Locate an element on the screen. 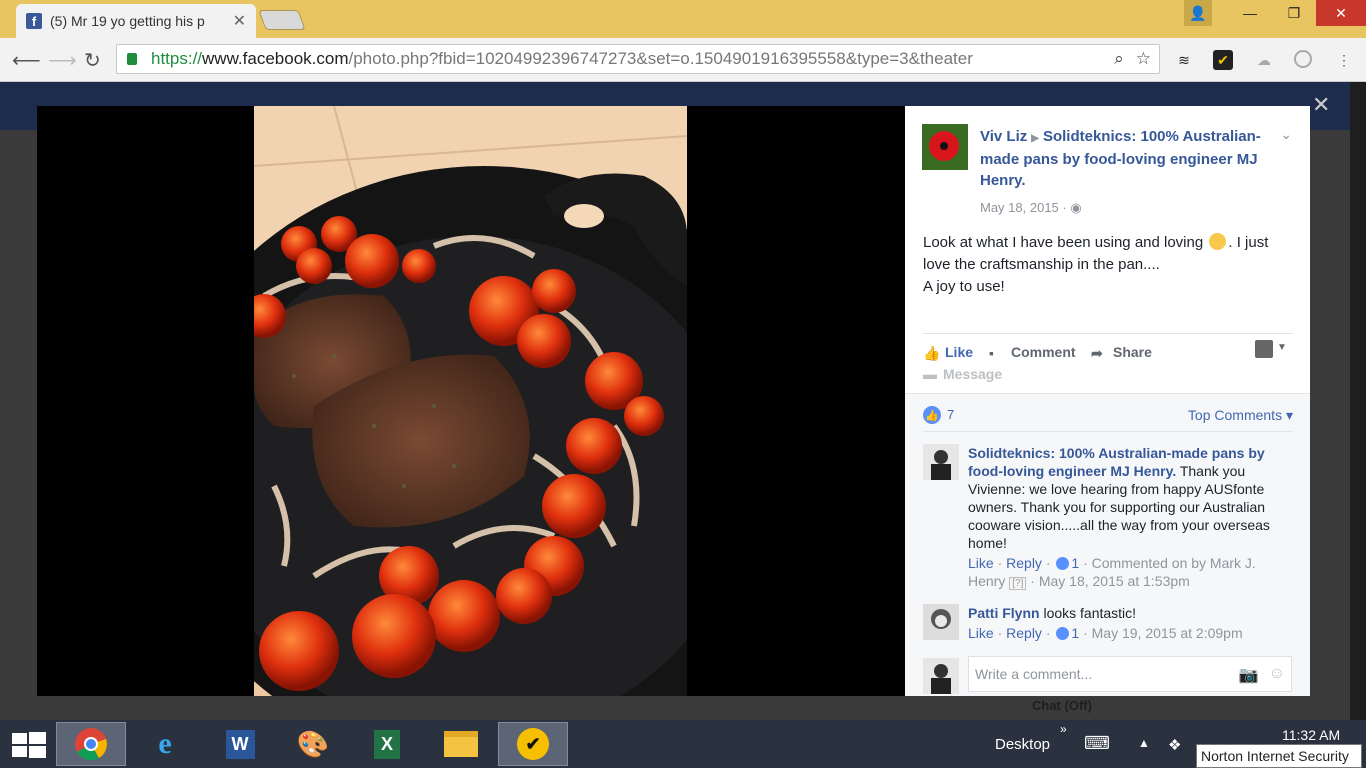 Image resolution: width=1366 pixels, height=768 pixels. new-tab-button is located at coordinates (282, 20).